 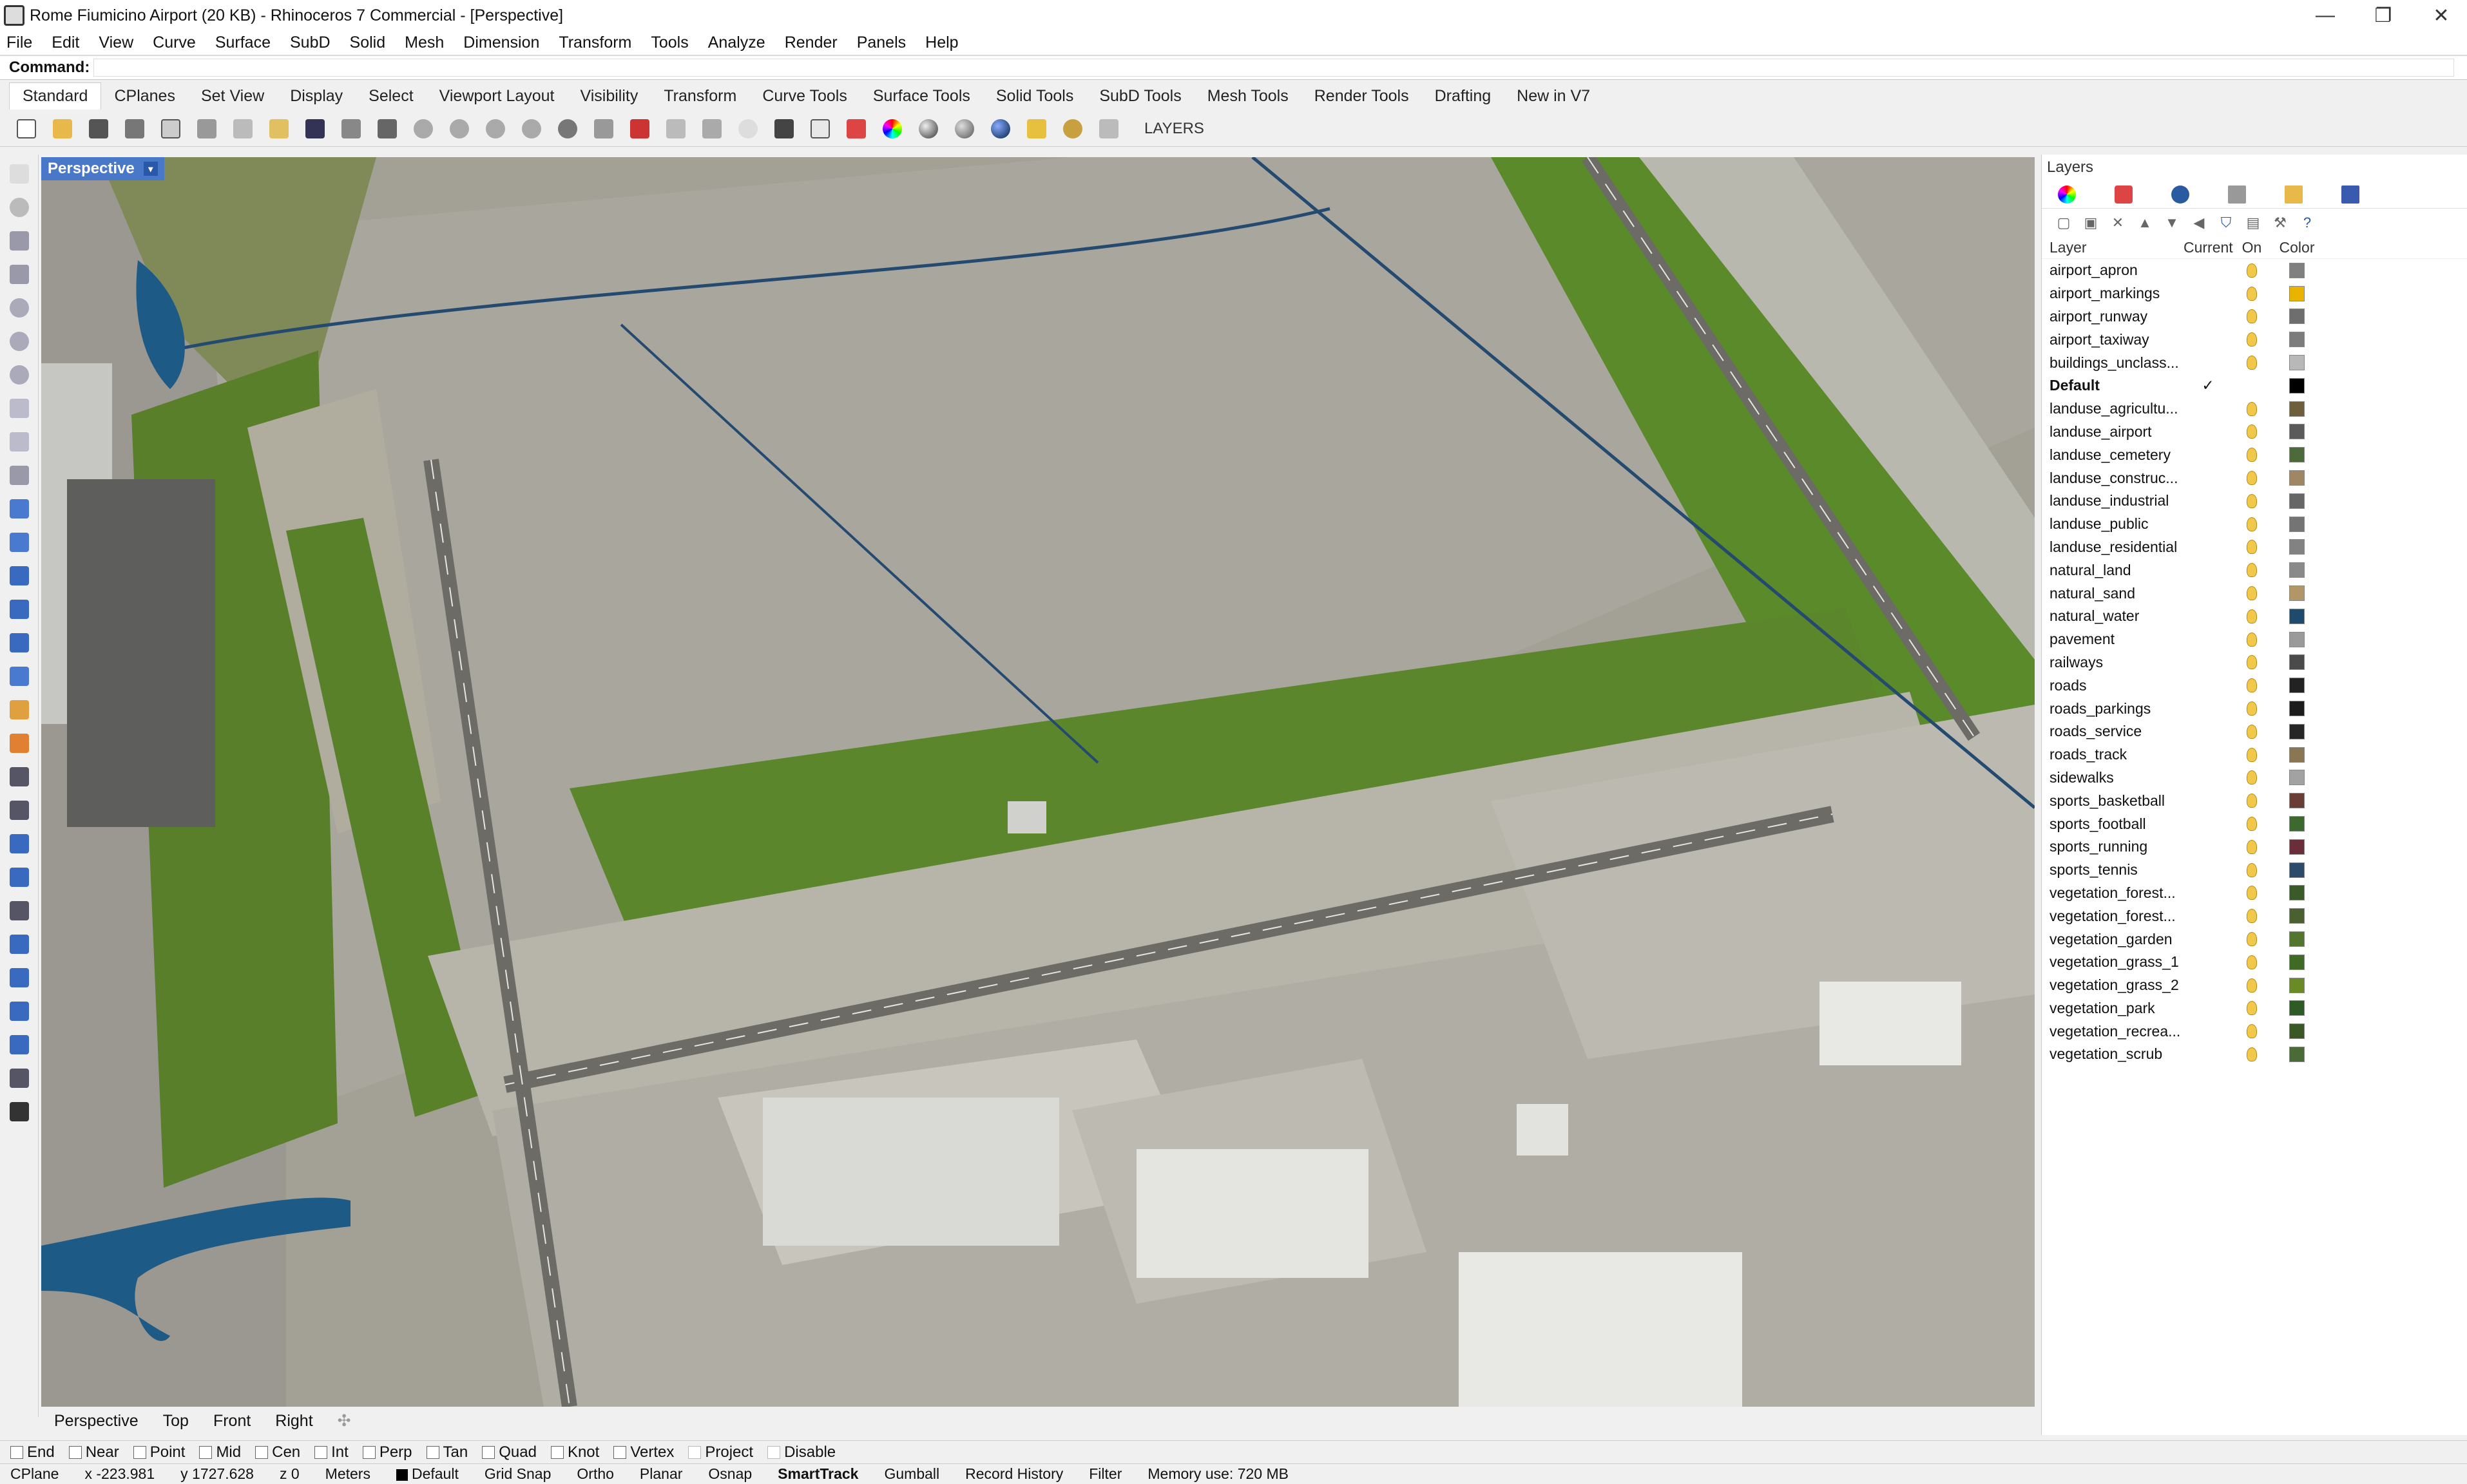 I want to click on viewport-menu-arrow-icon: ▾, so click(x=150, y=169).